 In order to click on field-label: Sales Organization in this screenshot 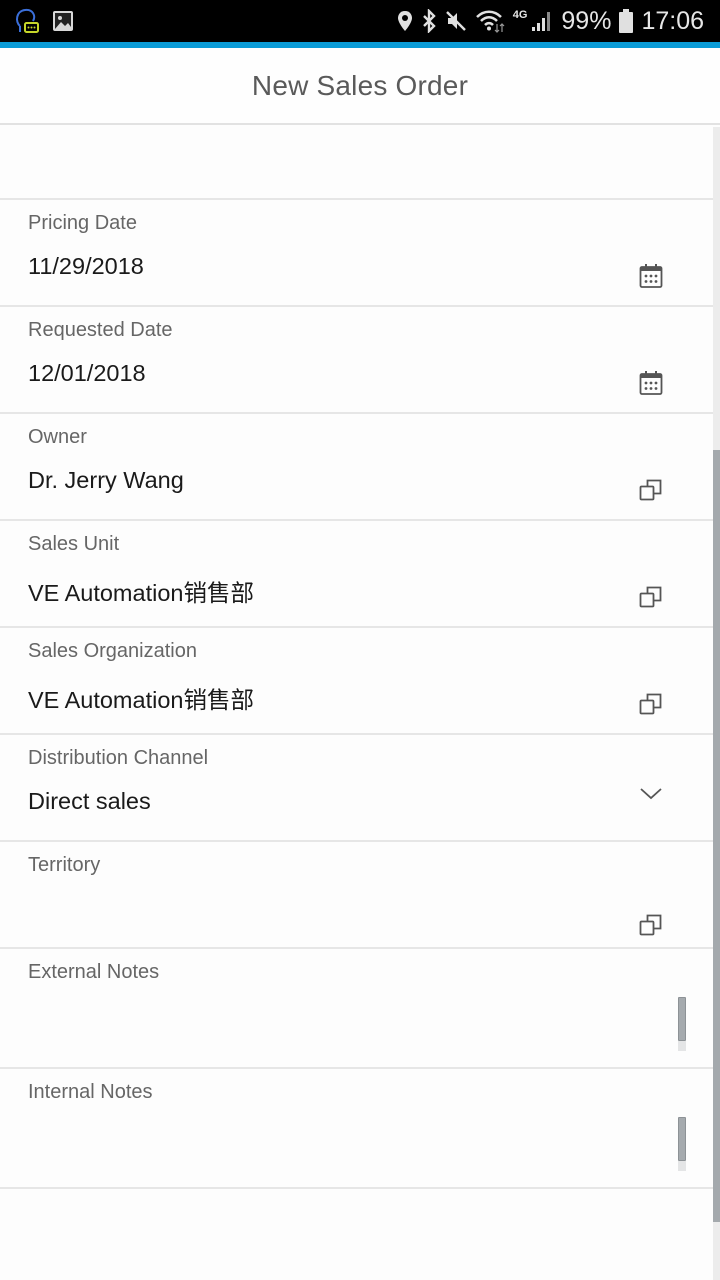, I will do `click(112, 651)`.